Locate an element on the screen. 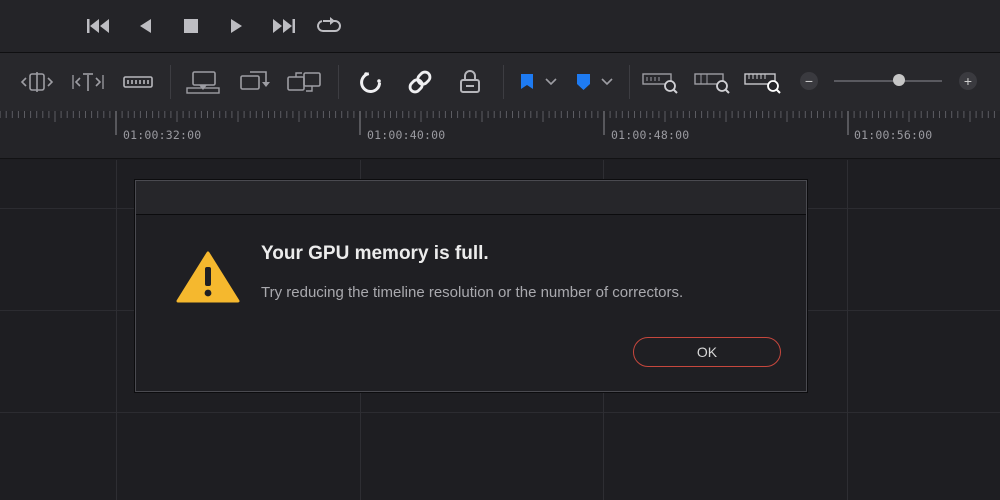 Image resolution: width=1000 pixels, height=500 pixels. linked-selection-icon is located at coordinates (420, 82).